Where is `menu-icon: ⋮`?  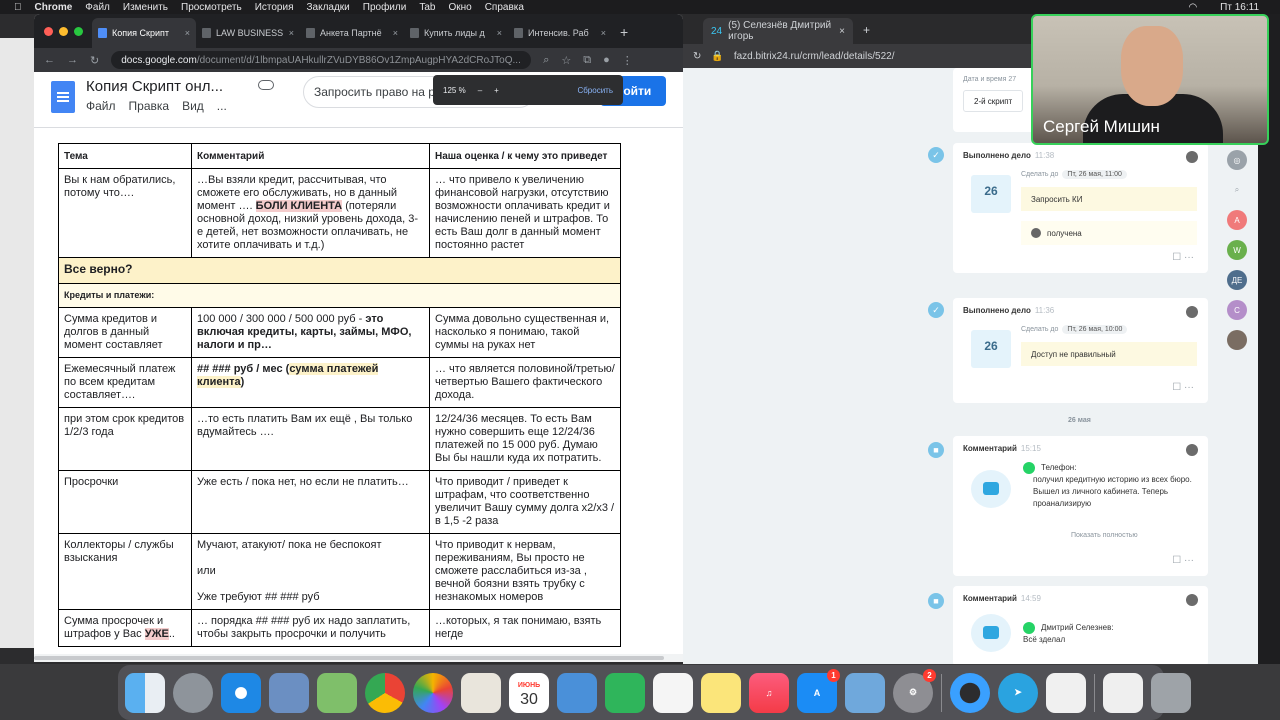
menu-icon: ⋮ is located at coordinates (627, 60).